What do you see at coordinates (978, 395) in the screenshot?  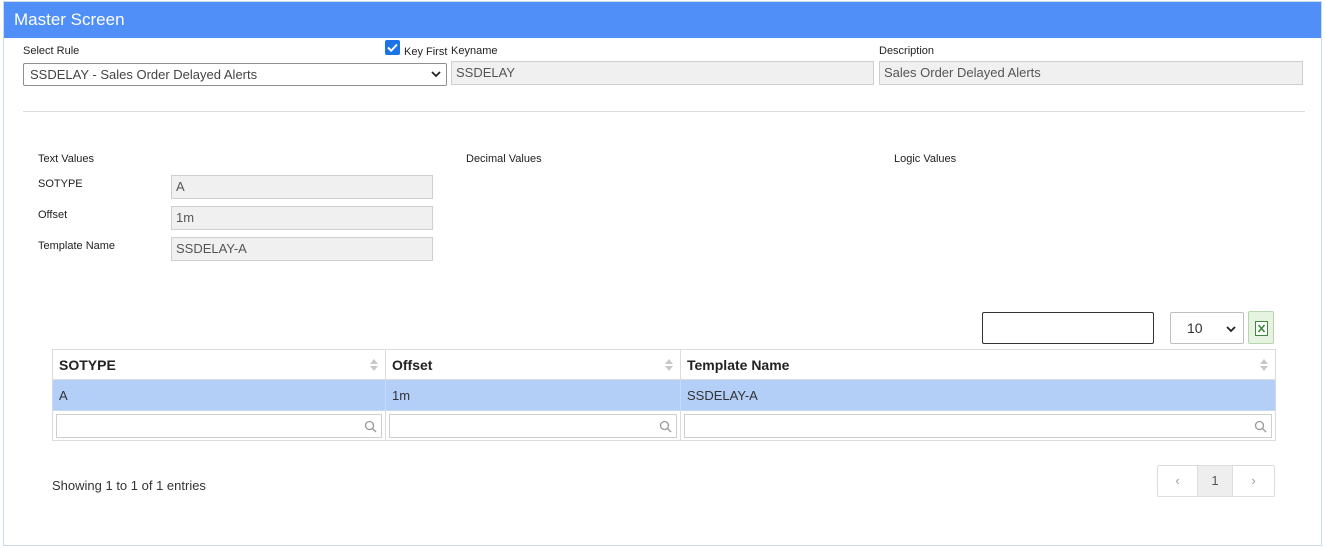 I see `table-cell: SSDELAY-A` at bounding box center [978, 395].